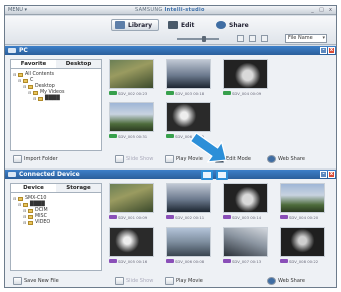 This screenshot has width=341, height=292. What do you see at coordinates (12, 50) in the screenshot?
I see `pc-monitor-icon` at bounding box center [12, 50].